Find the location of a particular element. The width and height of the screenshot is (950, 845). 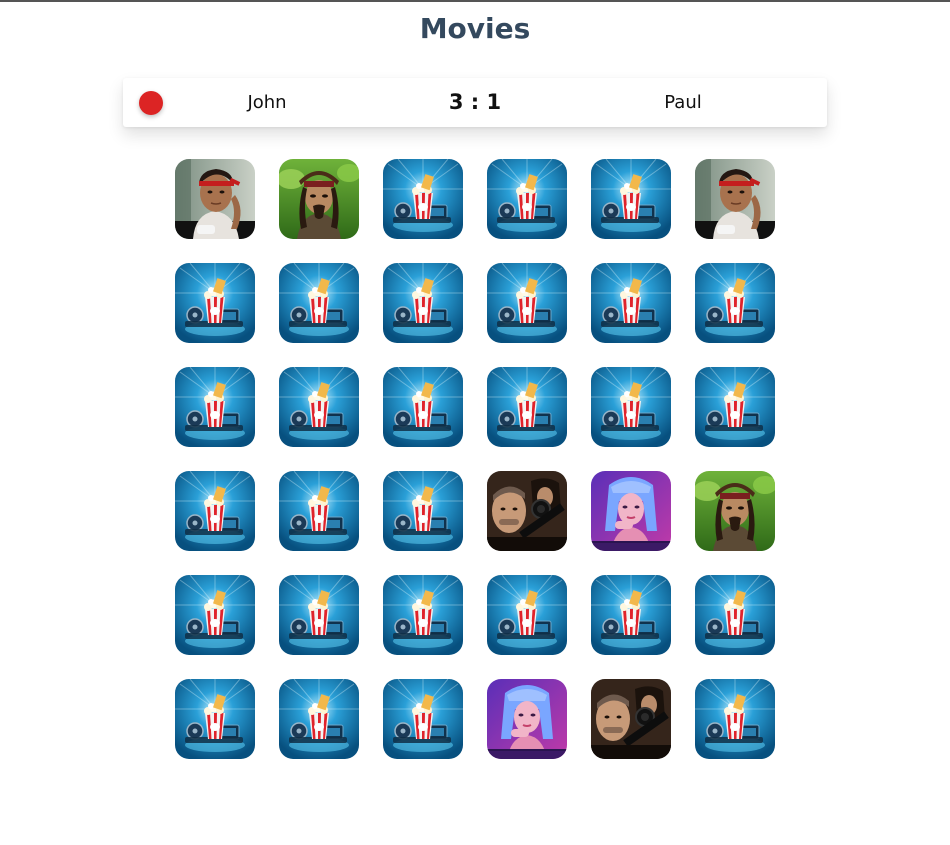

card-2-2-face-down is located at coordinates (319, 303).